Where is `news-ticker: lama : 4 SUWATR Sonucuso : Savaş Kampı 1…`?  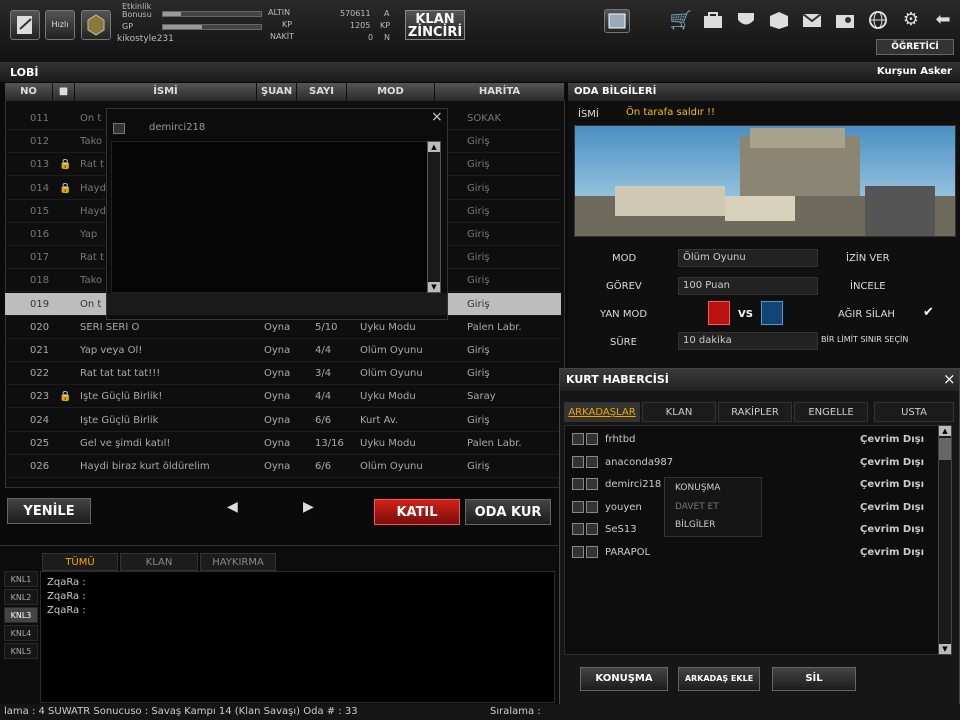
news-ticker: lama : 4 SUWATR Sonucuso : Savaş Kampı 1… is located at coordinates (480, 712).